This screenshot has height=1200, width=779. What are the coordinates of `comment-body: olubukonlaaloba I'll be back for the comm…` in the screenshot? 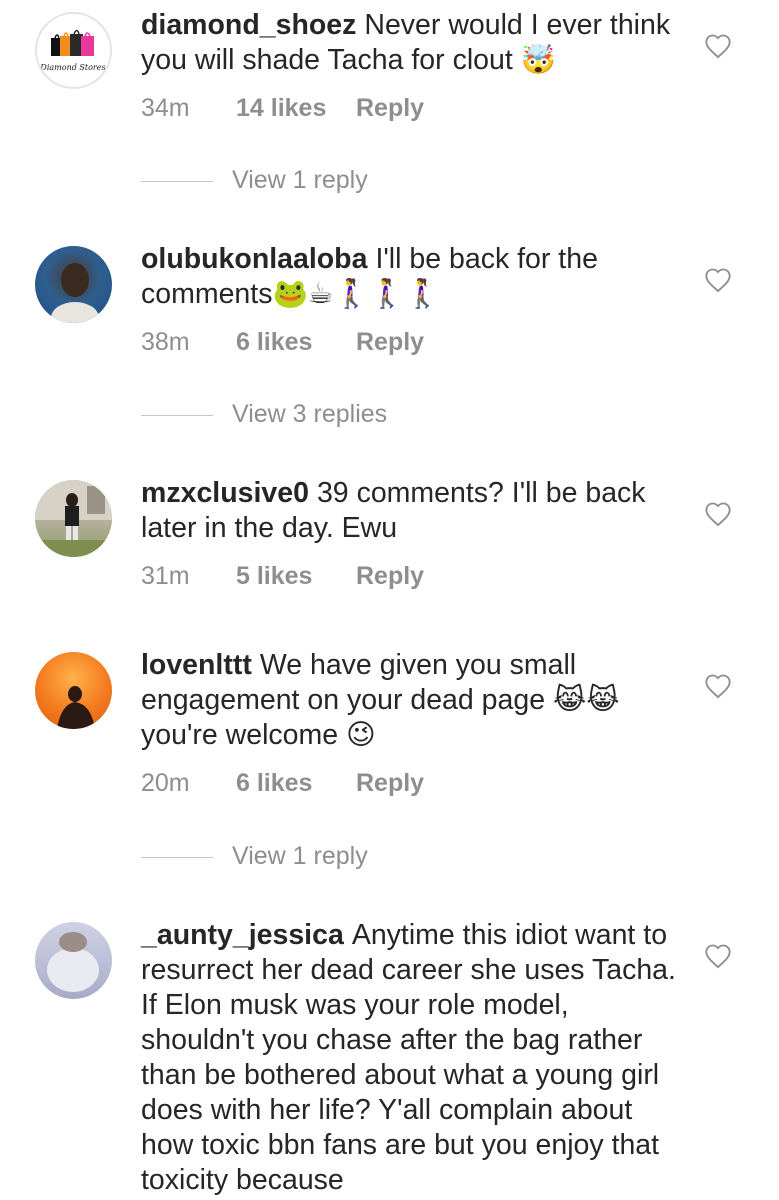 It's located at (413, 277).